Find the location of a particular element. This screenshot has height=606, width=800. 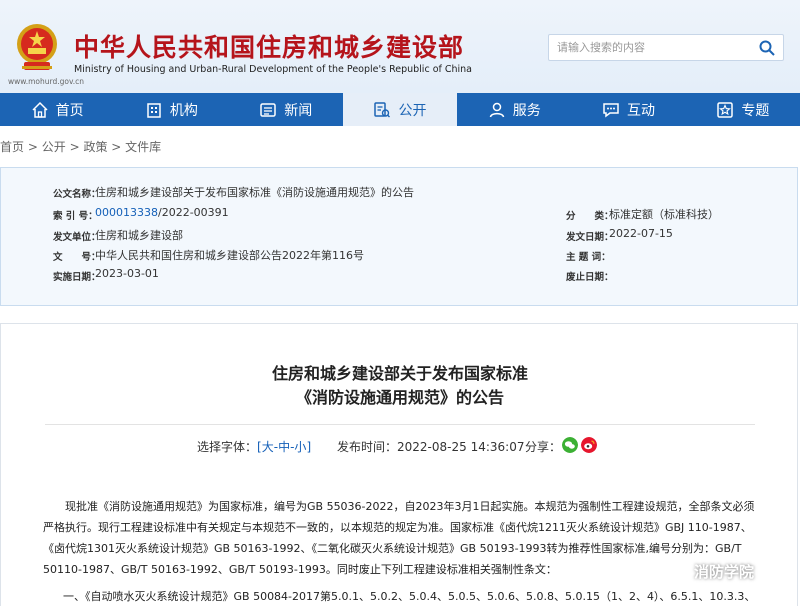

issuer-label: 发文单位： is located at coordinates (77, 237).